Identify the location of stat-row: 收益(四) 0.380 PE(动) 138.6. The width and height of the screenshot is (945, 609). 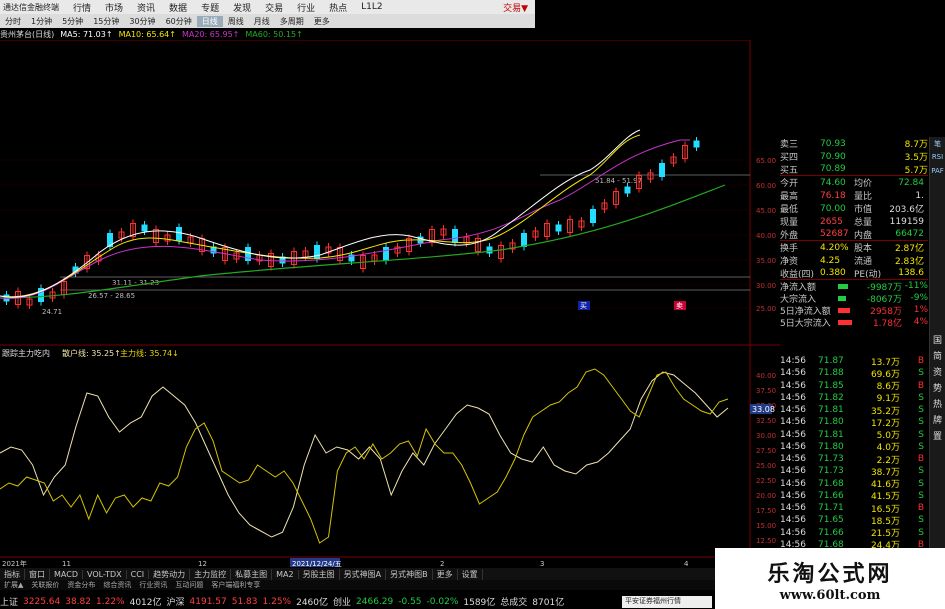
(854, 273).